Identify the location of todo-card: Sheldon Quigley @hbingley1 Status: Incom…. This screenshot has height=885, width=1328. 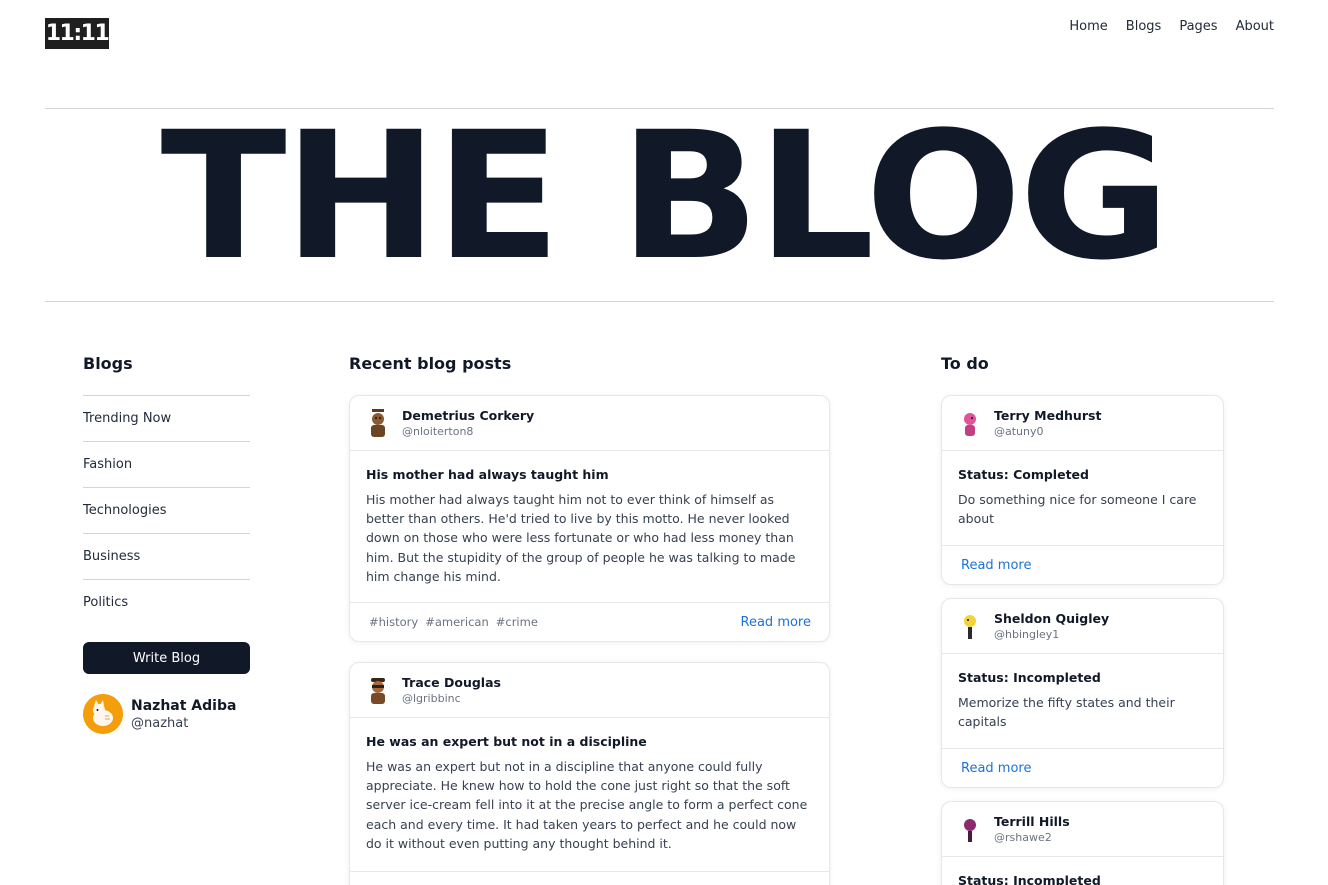
(1082, 693).